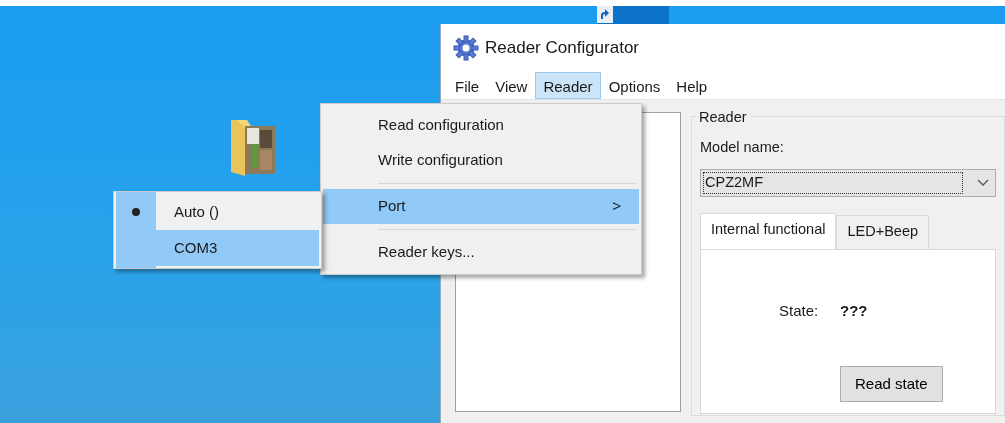 The width and height of the screenshot is (1005, 423). Describe the element at coordinates (467, 85) in the screenshot. I see `menu-item: File` at that location.